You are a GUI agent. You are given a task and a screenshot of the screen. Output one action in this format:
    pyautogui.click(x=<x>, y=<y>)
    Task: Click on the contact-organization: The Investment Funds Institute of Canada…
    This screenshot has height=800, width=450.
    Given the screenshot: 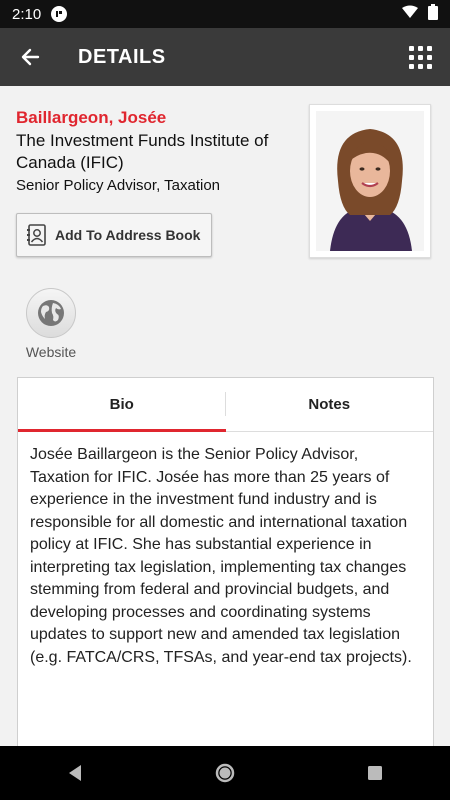 What is the action you would take?
    pyautogui.click(x=142, y=151)
    